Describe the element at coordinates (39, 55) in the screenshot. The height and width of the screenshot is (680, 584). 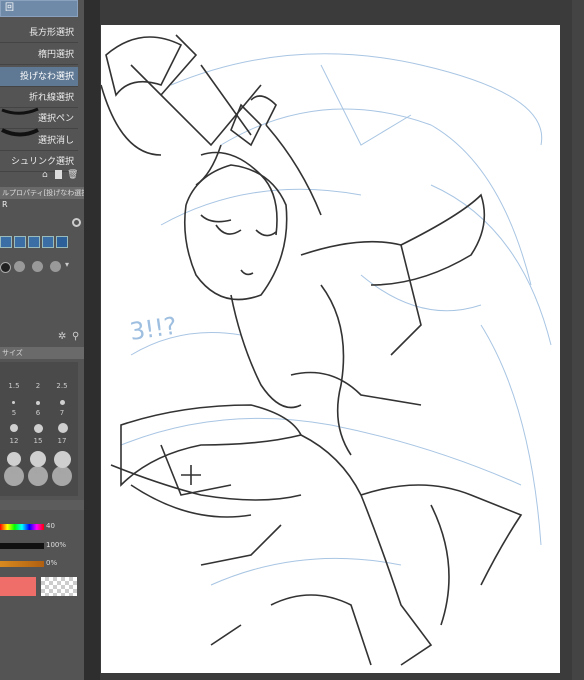
I see `subtool-ellipse-select: 楕円選択` at that location.